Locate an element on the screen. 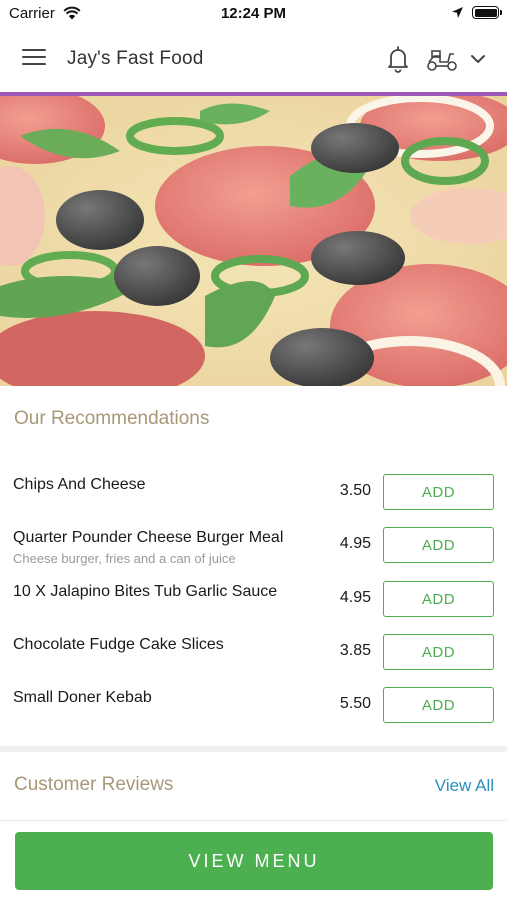 The height and width of the screenshot is (900, 507). menu-button is located at coordinates (34, 59).